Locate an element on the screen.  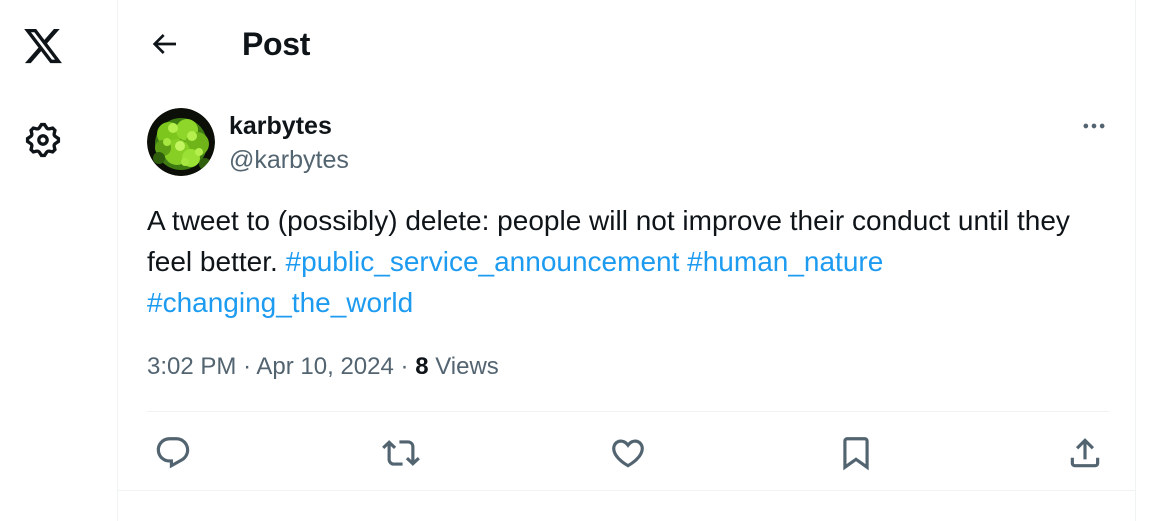
hashtag-link: #public_service_announcement is located at coordinates (483, 261).